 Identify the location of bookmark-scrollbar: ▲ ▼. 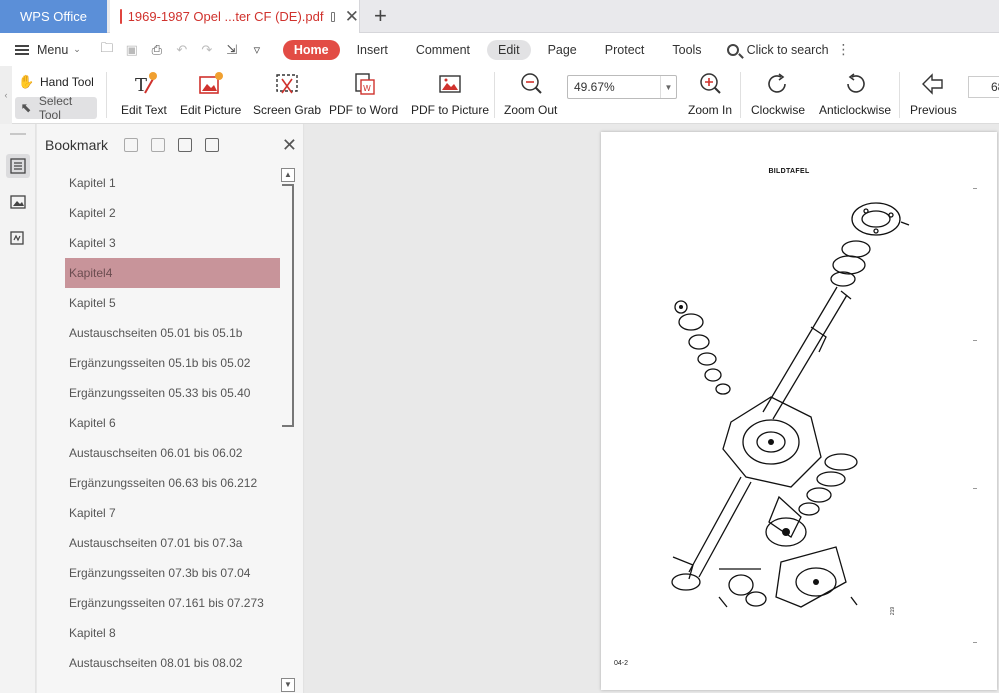
(288, 430).